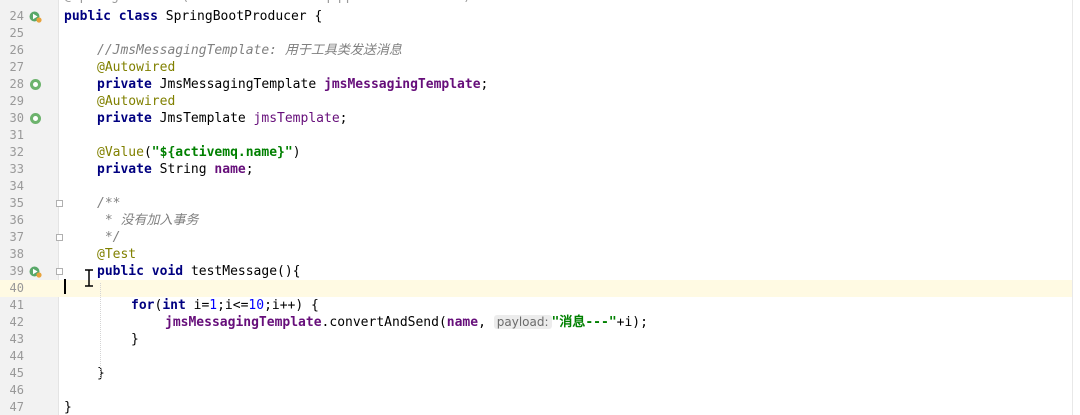 The image size is (1080, 415). I want to click on text-caret, so click(65, 286).